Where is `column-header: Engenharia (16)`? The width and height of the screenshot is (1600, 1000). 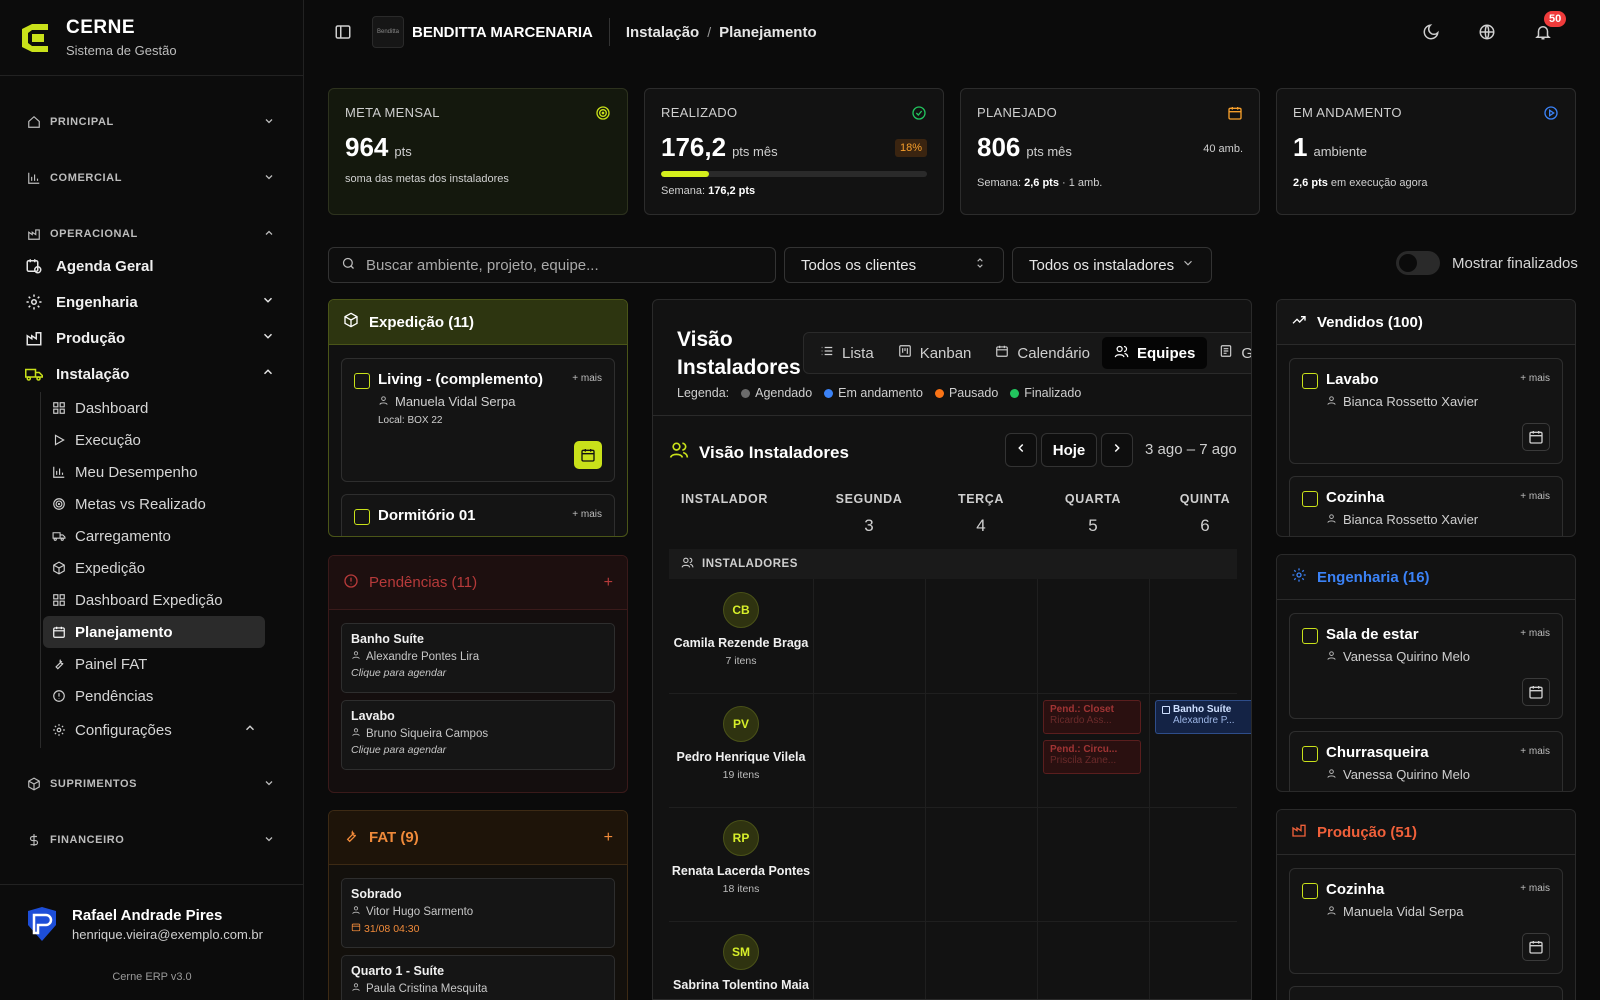
column-header: Engenharia (16) is located at coordinates (1426, 577).